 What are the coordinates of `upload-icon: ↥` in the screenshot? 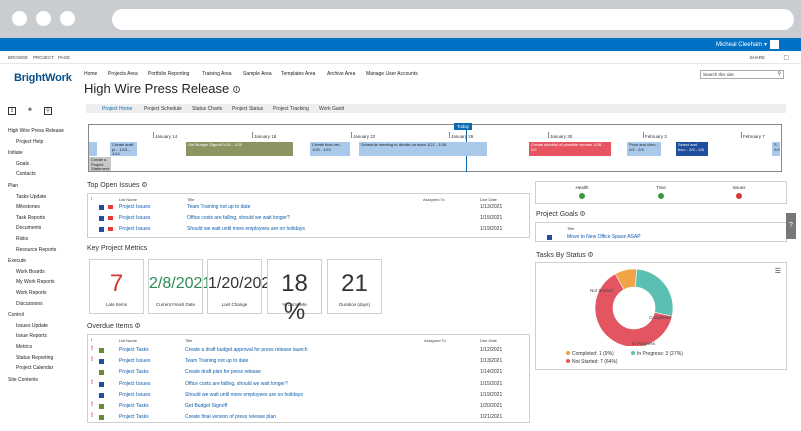 It's located at (12, 111).